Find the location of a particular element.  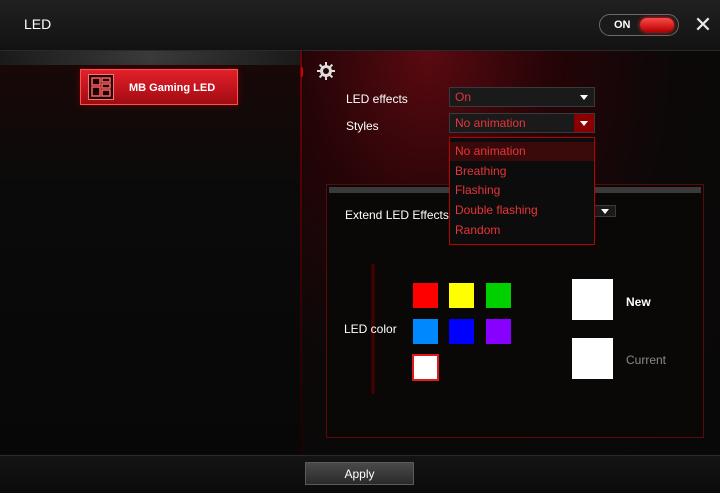

apply-button-label: Apply is located at coordinates (359, 474).